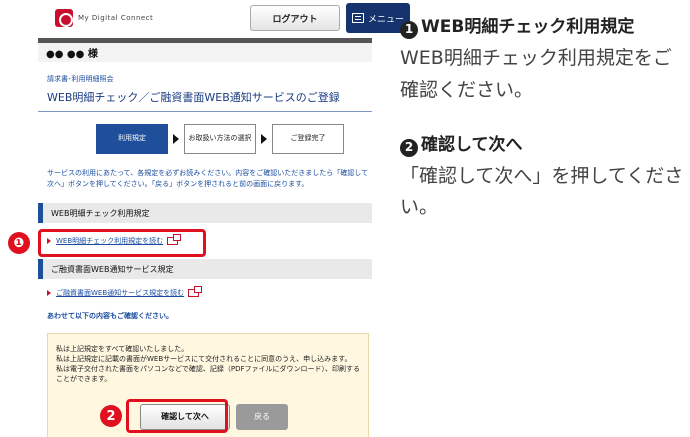 The height and width of the screenshot is (437, 690). I want to click on step-indicator: 利用規定 お取扱い方法の選択 ご登録完了, so click(234, 139).